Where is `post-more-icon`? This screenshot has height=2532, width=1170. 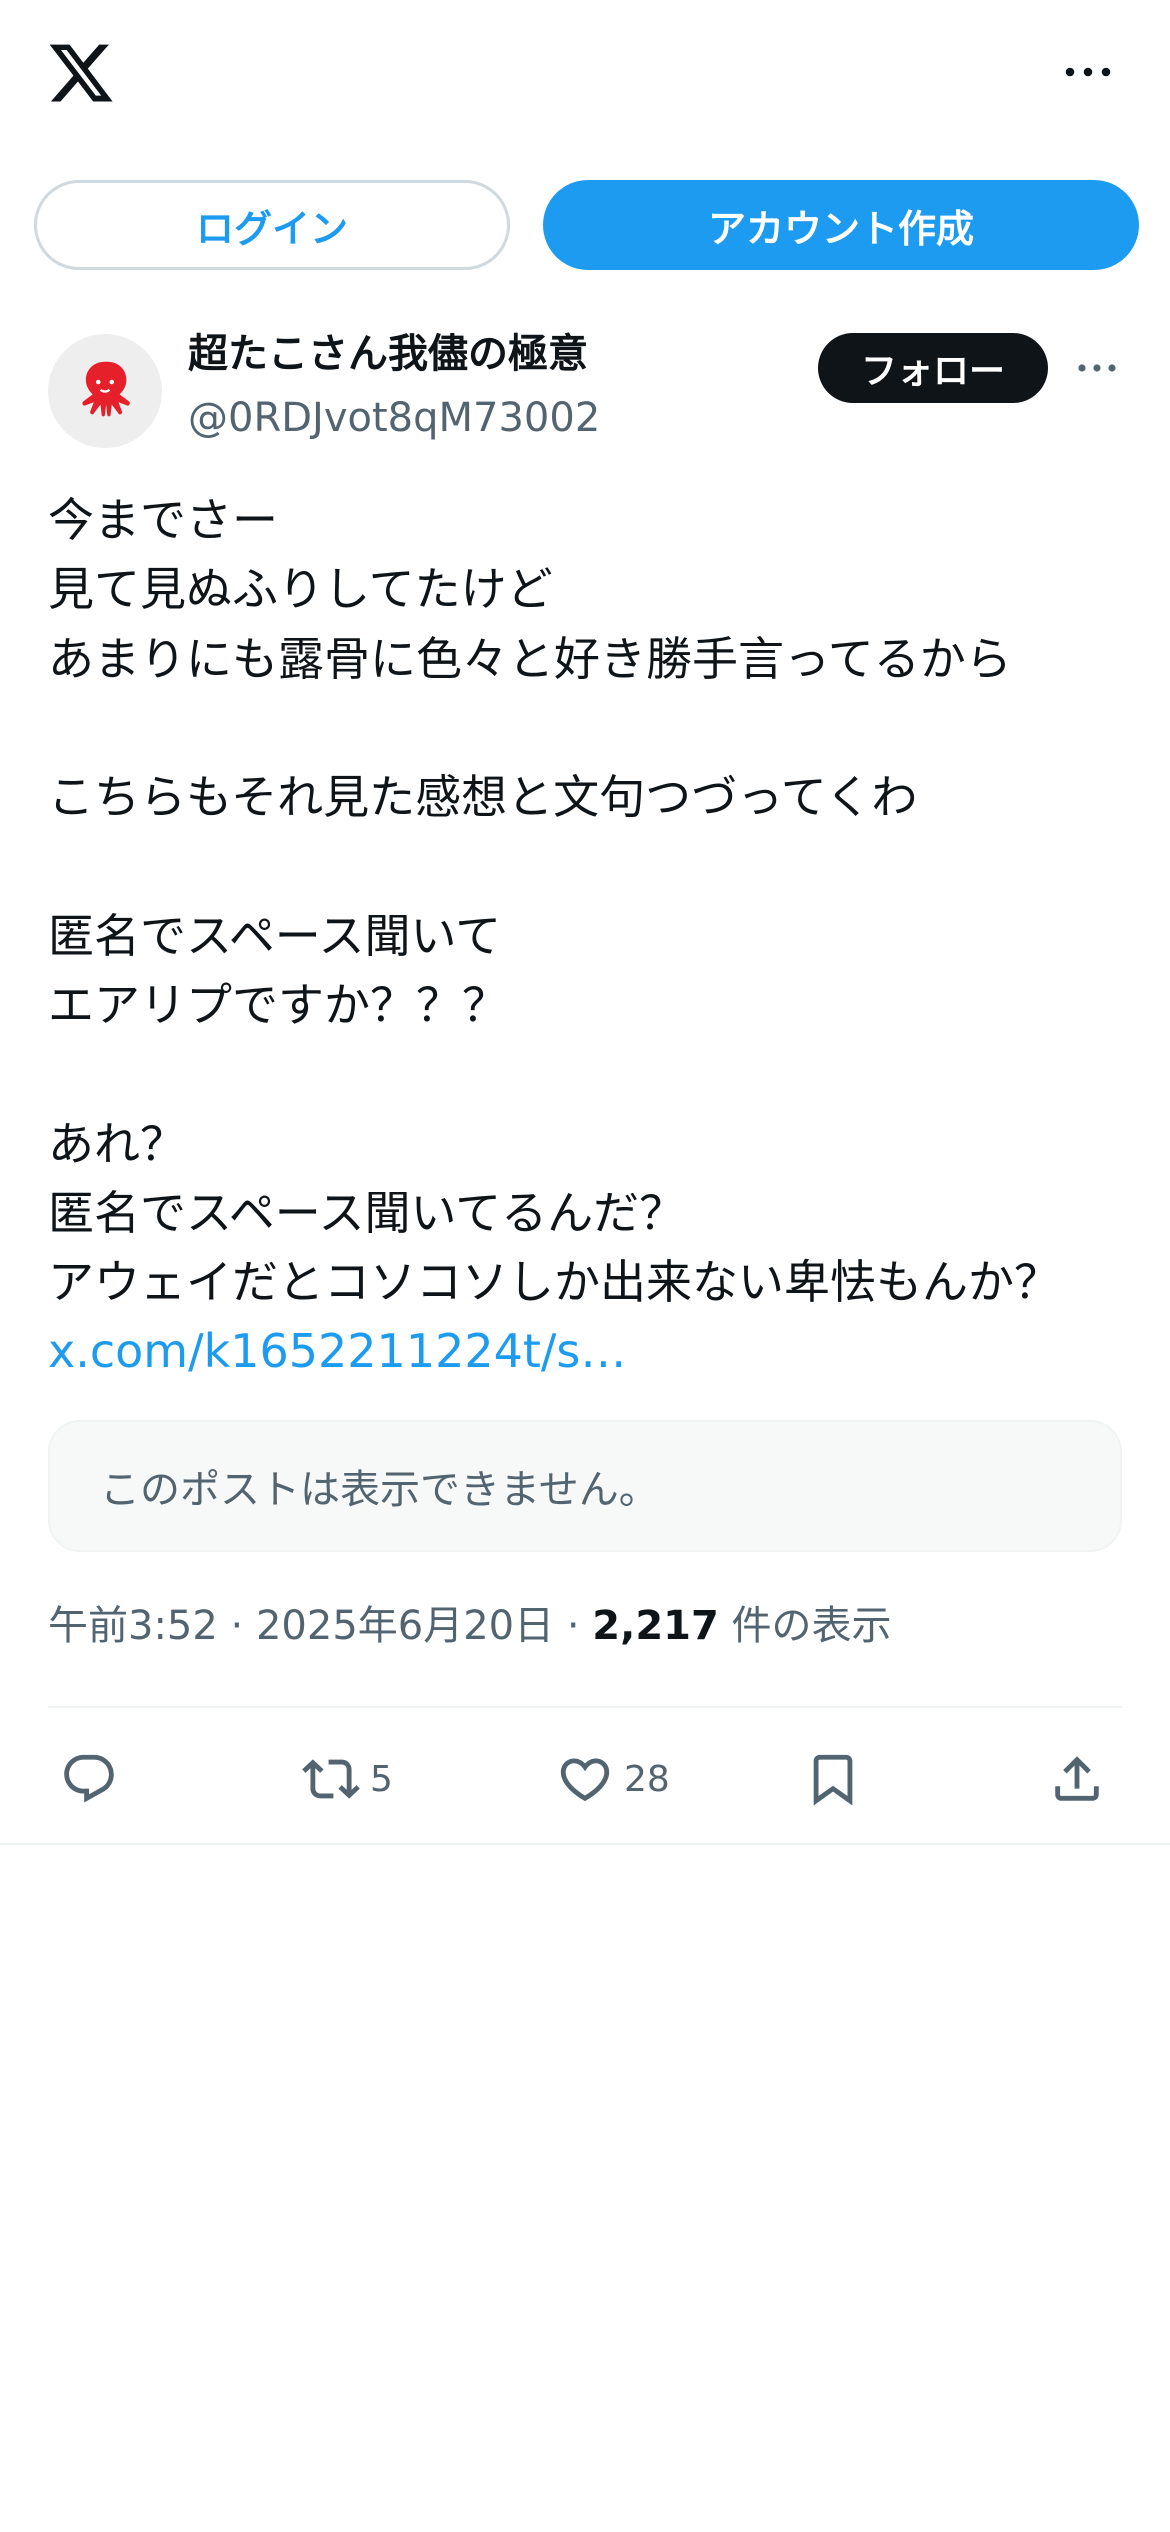 post-more-icon is located at coordinates (1097, 368).